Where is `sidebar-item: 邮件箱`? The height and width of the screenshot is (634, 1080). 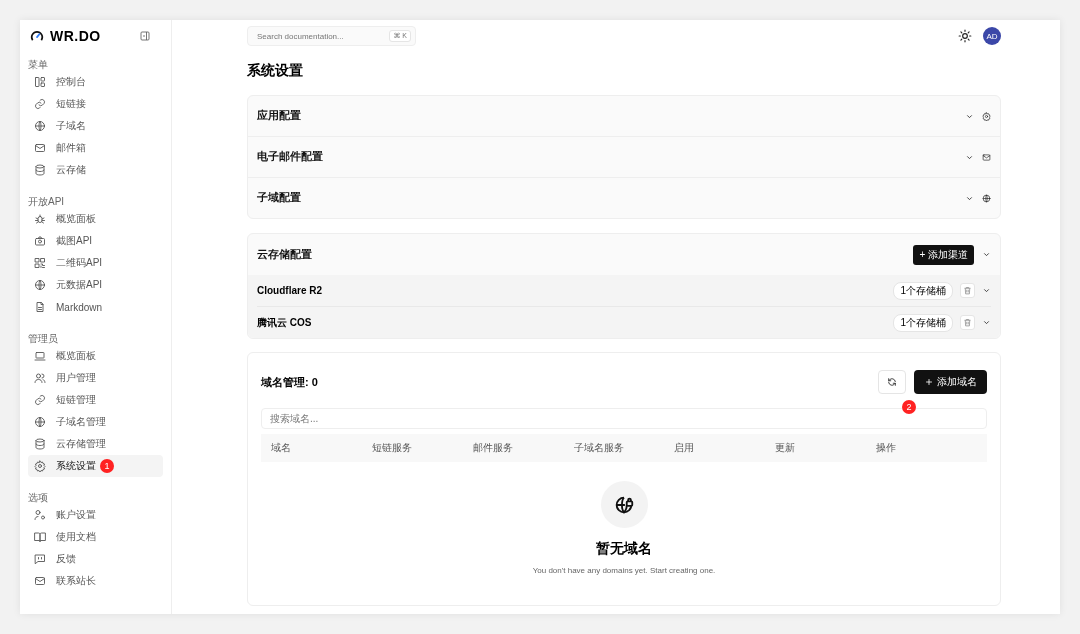 sidebar-item: 邮件箱 is located at coordinates (95, 148).